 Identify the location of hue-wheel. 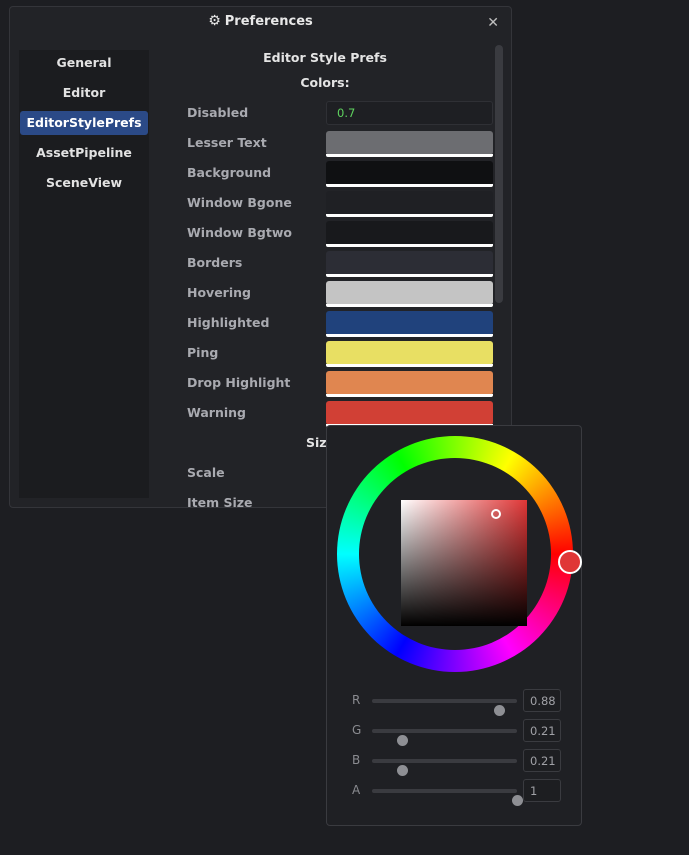
(459, 554).